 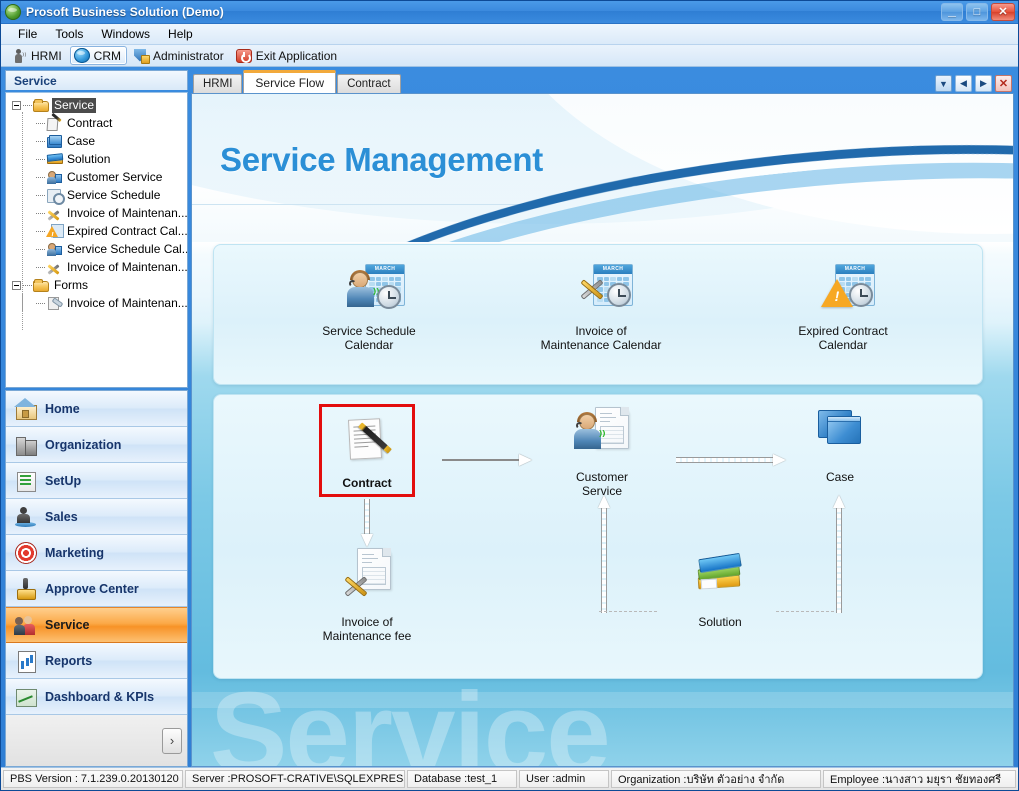 What do you see at coordinates (54, 213) in the screenshot?
I see `tools-icon` at bounding box center [54, 213].